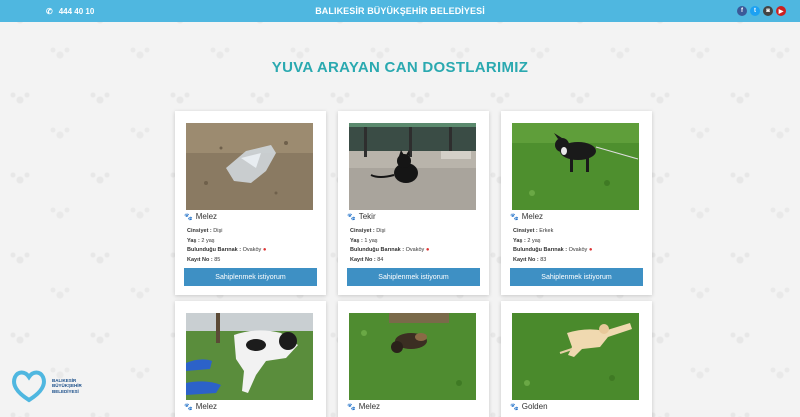 The width and height of the screenshot is (800, 417). I want to click on site-title: BALIKESİR BÜYÜKŞEHİR BELEDİYESİ, so click(400, 11).